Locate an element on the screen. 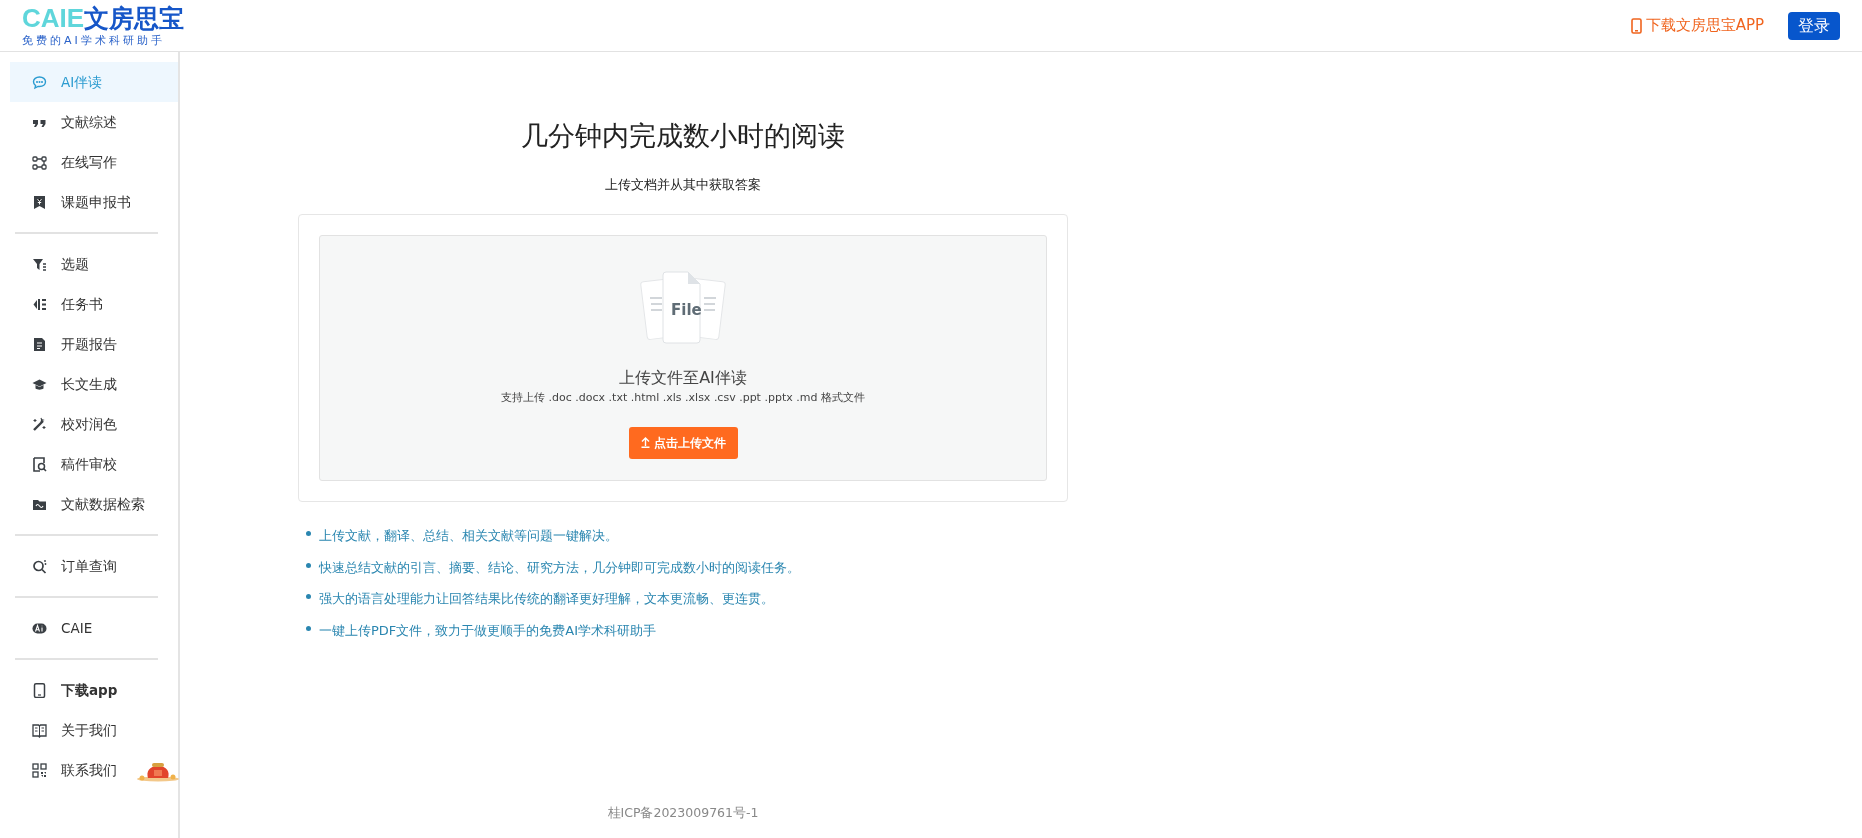 This screenshot has width=1862, height=838. sidebar-item: CAIE is located at coordinates (94, 628).